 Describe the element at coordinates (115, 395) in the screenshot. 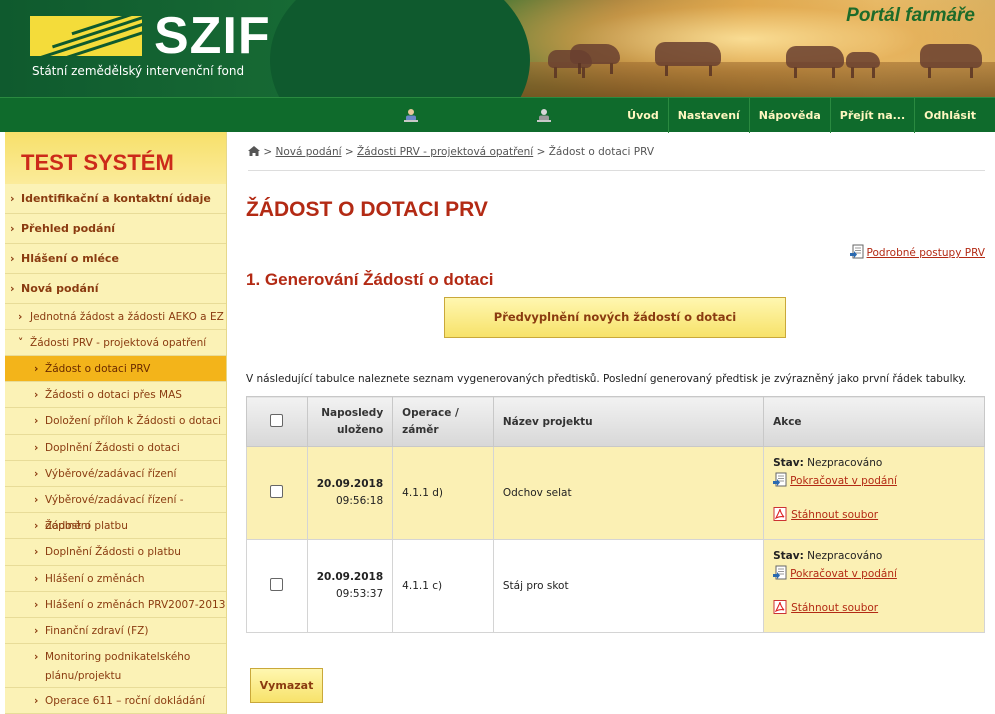

I see `sidebar-item-mas-applications: › Žádosti o dotaci přes MAS` at that location.